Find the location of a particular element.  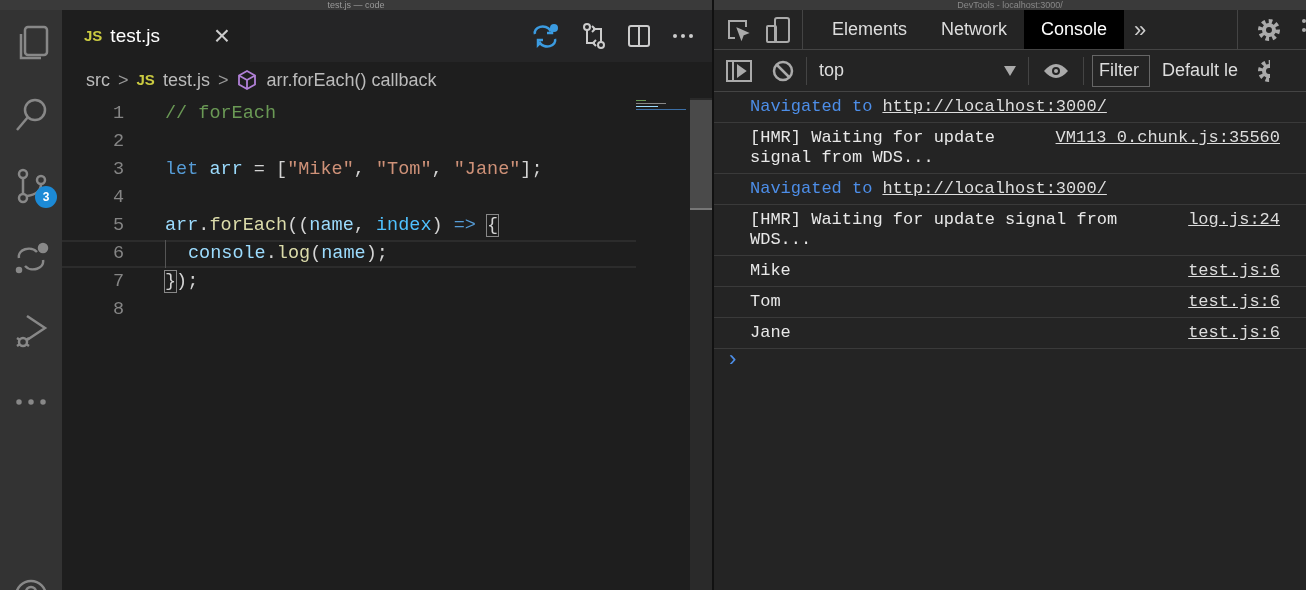

editor-tab: JS test.js × is located at coordinates (156, 36).